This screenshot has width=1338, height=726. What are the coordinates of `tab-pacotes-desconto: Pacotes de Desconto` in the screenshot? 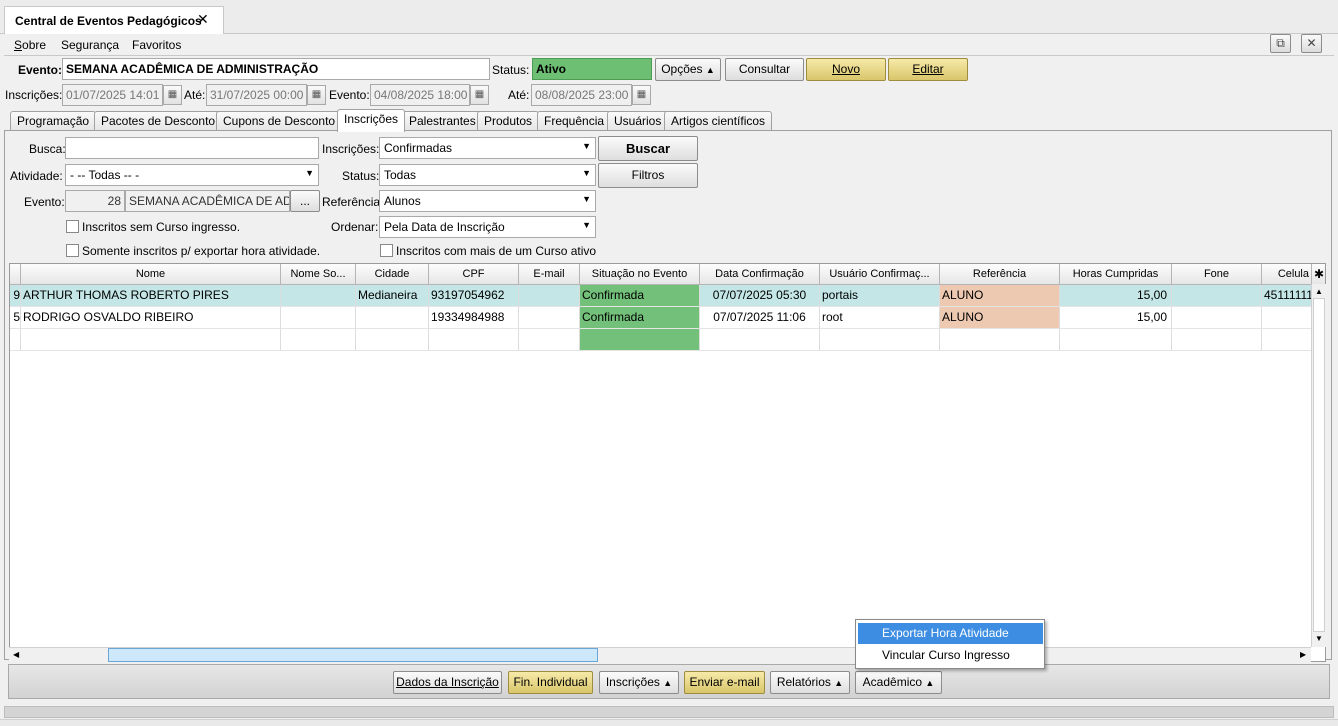 It's located at (158, 121).